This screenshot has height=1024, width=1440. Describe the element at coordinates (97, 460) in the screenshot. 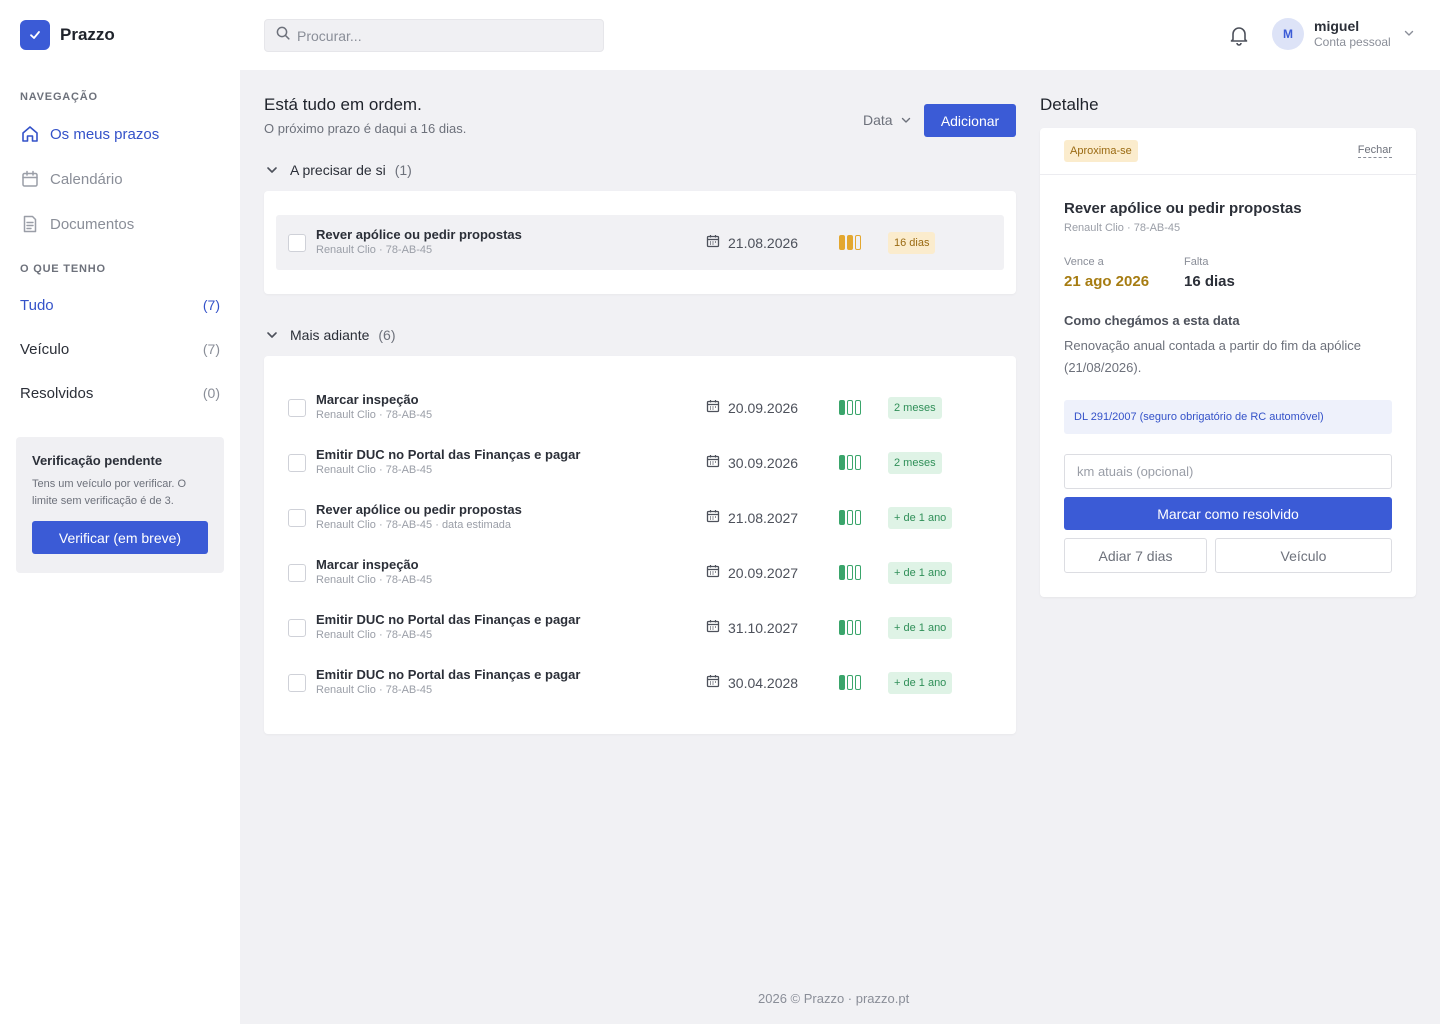

I see `verification-title: Verificação pendente` at that location.